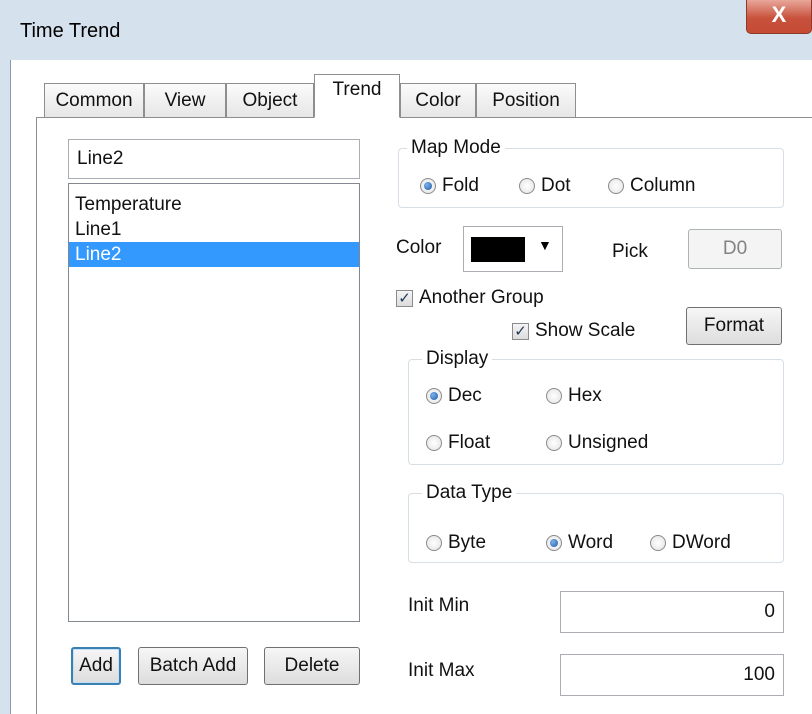 The image size is (812, 714). I want to click on color-picker-dropdown: ▼, so click(513, 249).